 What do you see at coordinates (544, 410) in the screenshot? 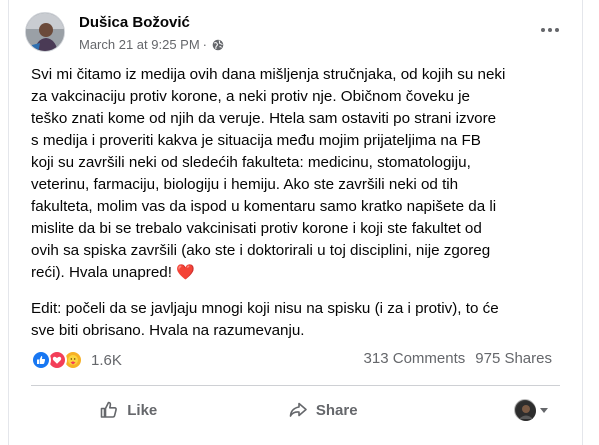
I see `chevron-down-icon` at bounding box center [544, 410].